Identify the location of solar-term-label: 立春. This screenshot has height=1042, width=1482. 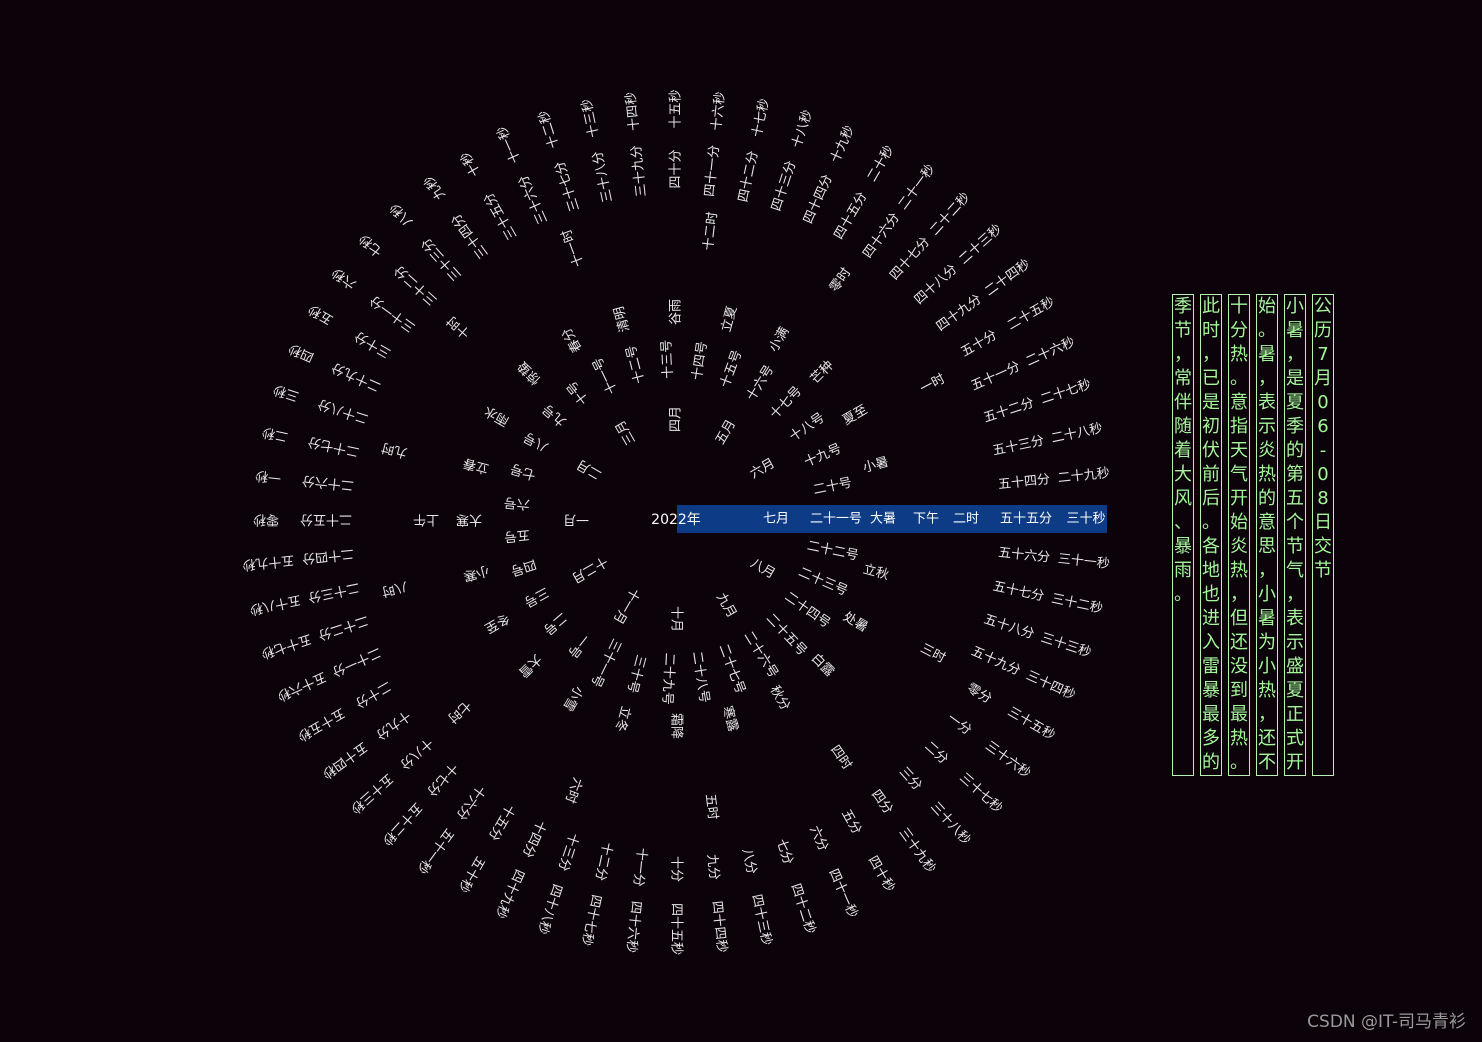
(476, 465).